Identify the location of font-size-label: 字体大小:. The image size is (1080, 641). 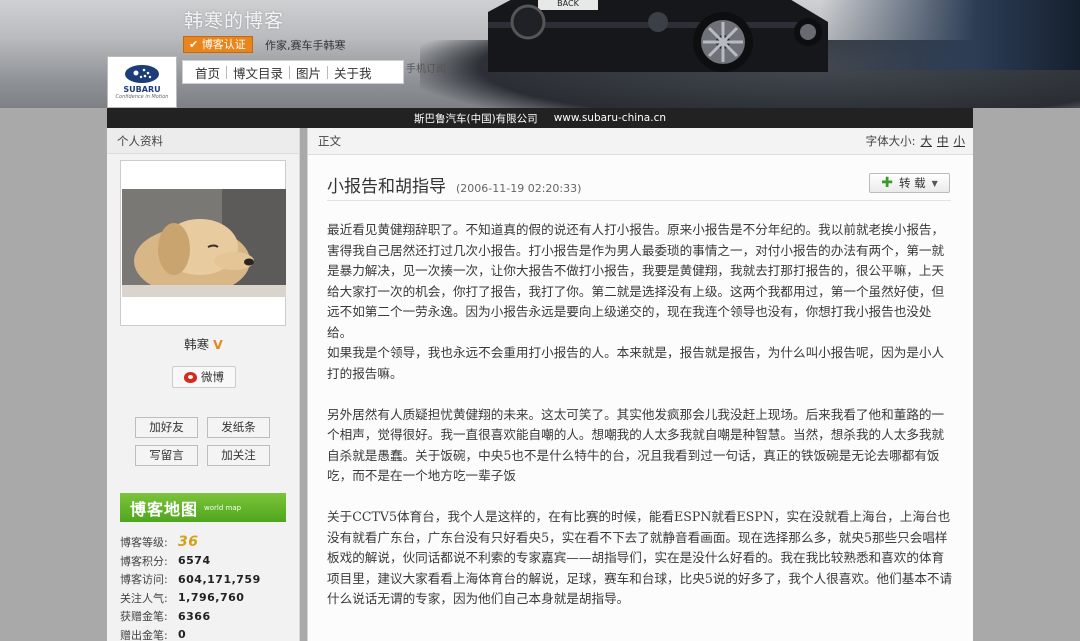
(890, 141).